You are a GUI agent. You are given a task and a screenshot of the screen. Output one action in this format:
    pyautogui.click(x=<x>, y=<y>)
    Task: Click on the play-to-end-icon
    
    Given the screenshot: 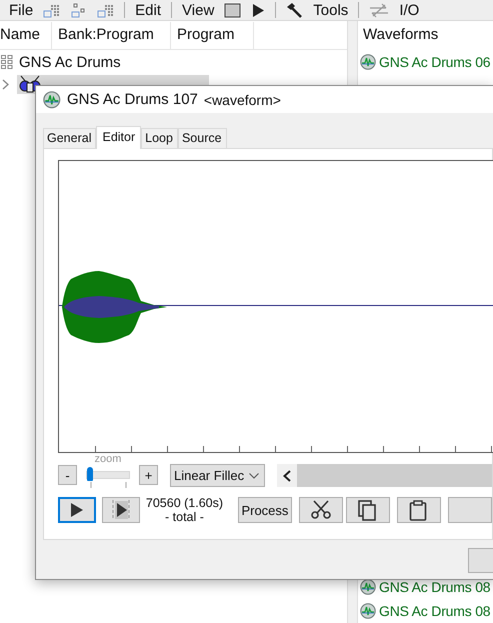 What is the action you would take?
    pyautogui.click(x=121, y=510)
    